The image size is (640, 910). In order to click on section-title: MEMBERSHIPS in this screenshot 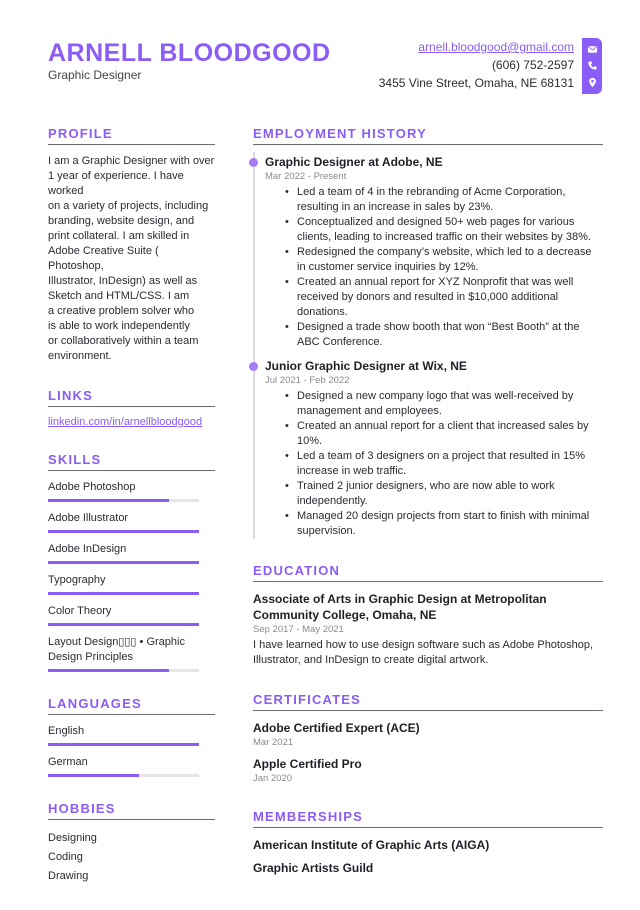, I will do `click(428, 818)`.